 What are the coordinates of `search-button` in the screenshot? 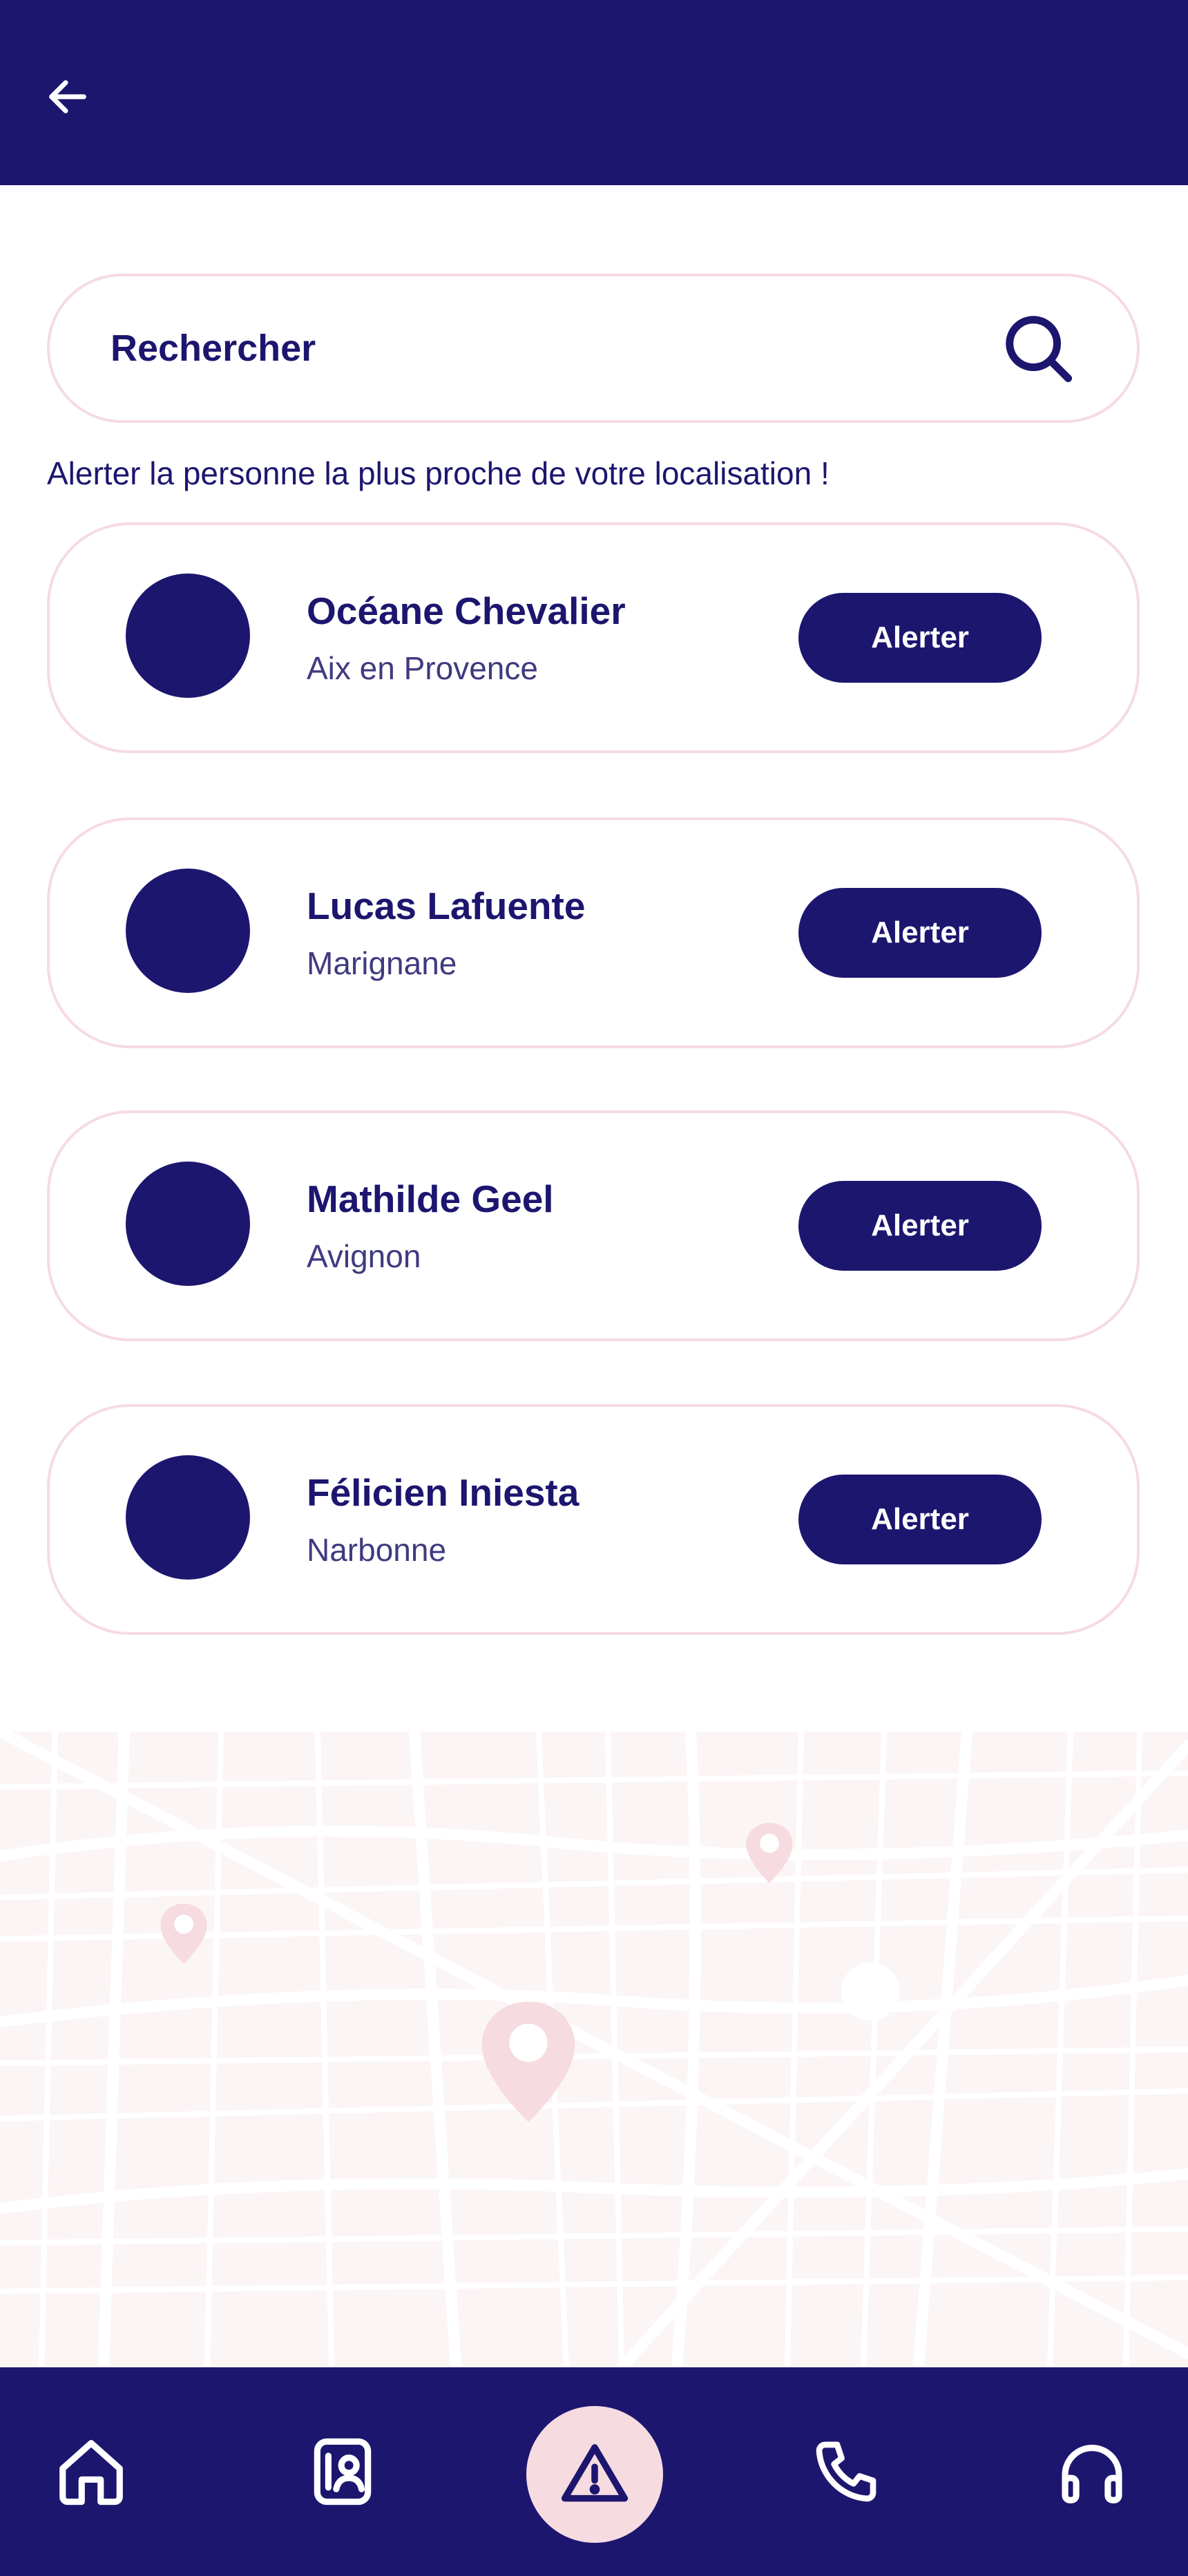 It's located at (1038, 348).